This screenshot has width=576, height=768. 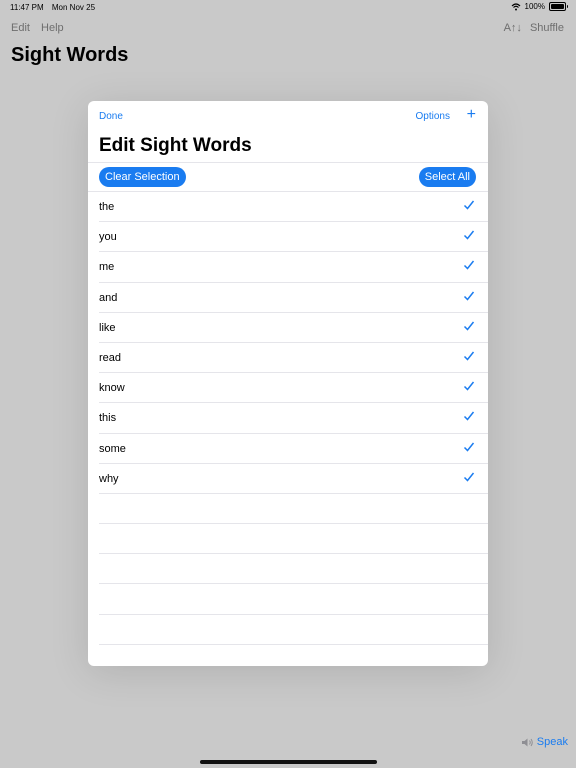 I want to click on shuffle-button: Shuffle, so click(x=547, y=28).